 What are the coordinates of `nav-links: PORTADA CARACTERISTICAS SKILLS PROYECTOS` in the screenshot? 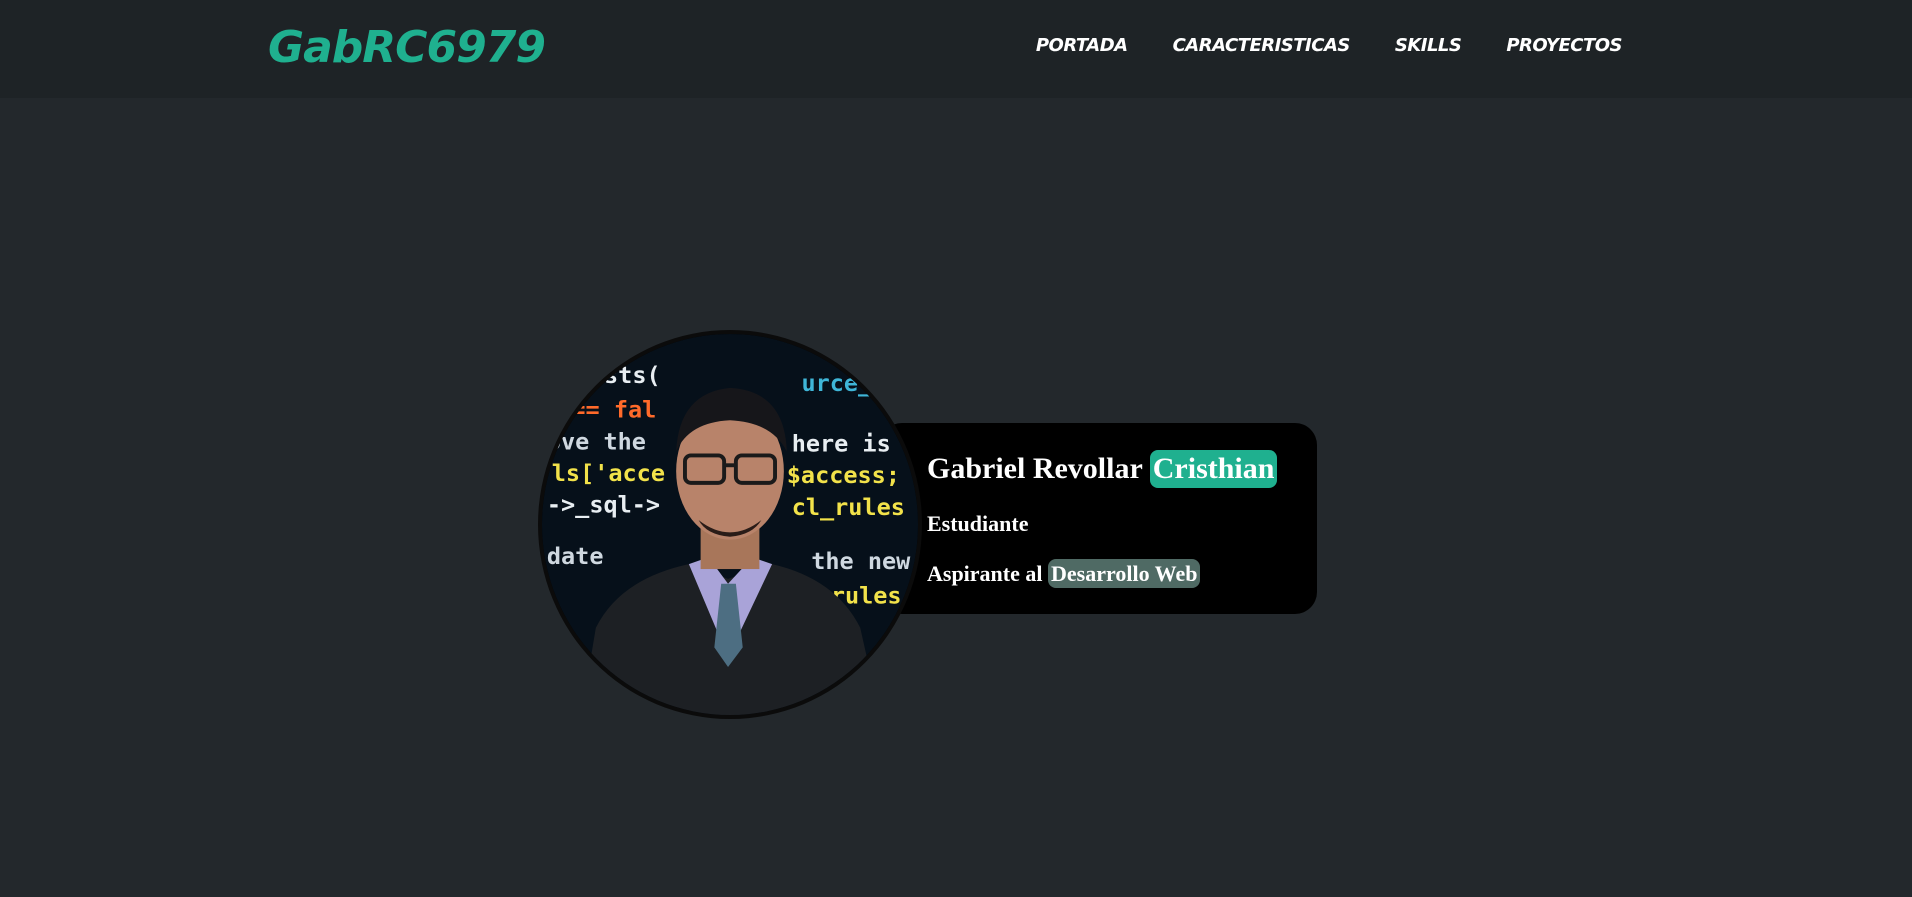 It's located at (1329, 46).